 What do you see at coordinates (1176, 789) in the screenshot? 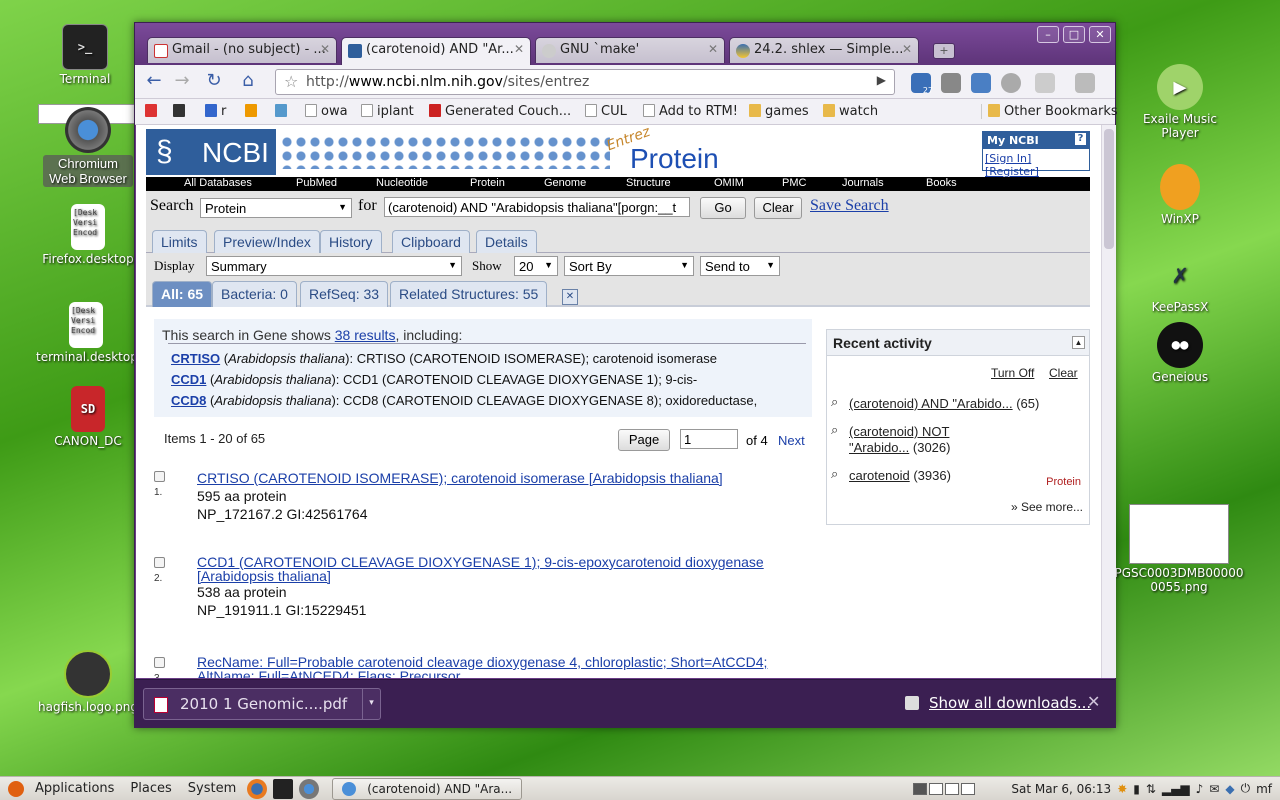
I see `signal-icon: ▂▄▆` at bounding box center [1176, 789].